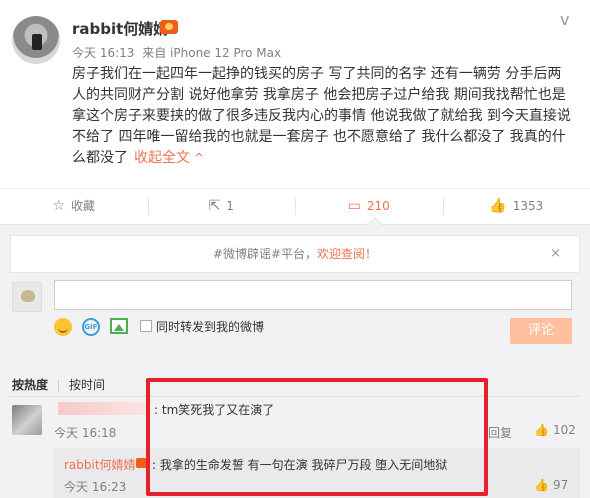 The width and height of the screenshot is (590, 498). I want to click on tab-time: 按时间, so click(87, 385).